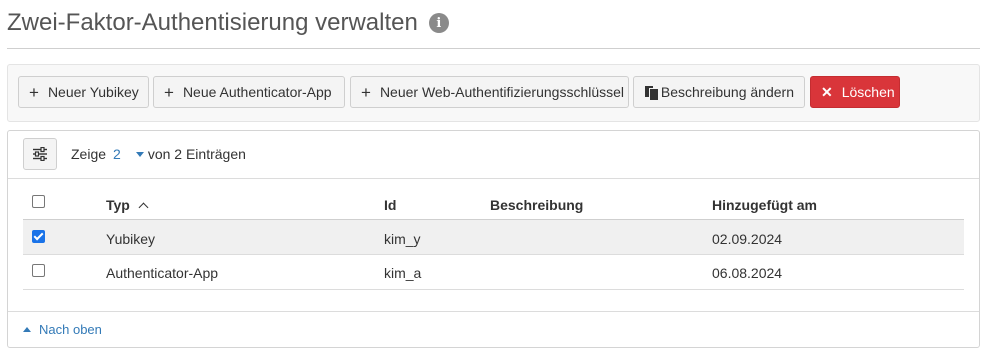 This screenshot has height=357, width=989. Describe the element at coordinates (117, 154) in the screenshot. I see `page-size-value: 2` at that location.